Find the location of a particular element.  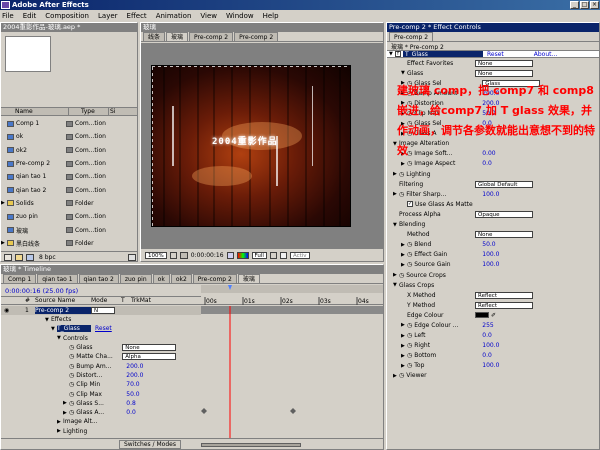

timeline-property-row: ▶ ◷ Glass A... 0.0 is located at coordinates (101, 412).